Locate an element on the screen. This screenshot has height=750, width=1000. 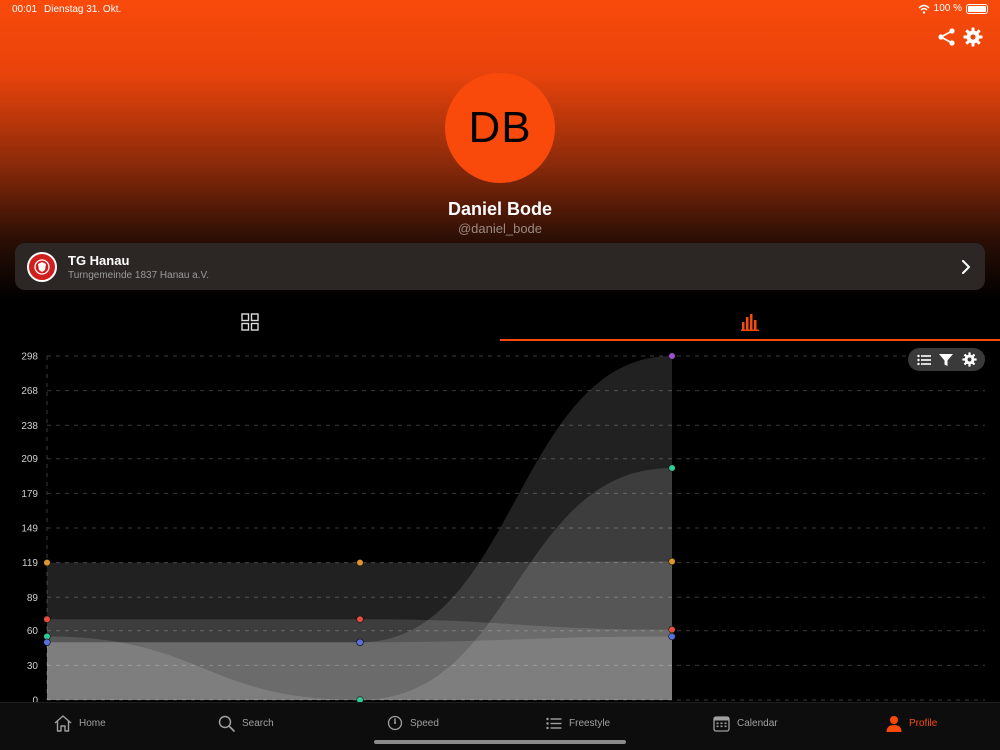
share-icon is located at coordinates (946, 37).